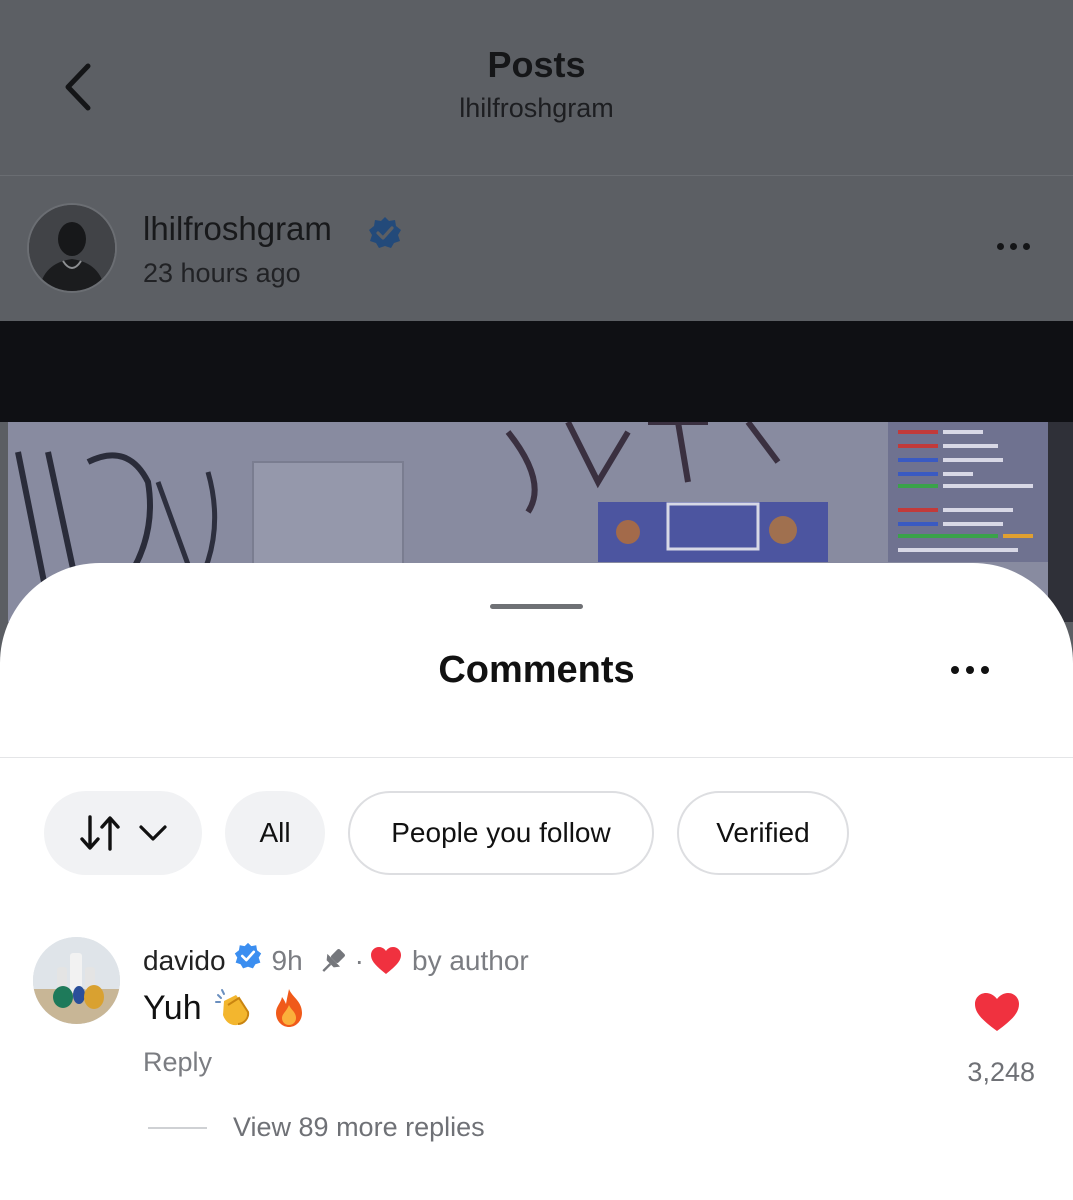  What do you see at coordinates (123, 833) in the screenshot?
I see `sort-dropdown-button` at bounding box center [123, 833].